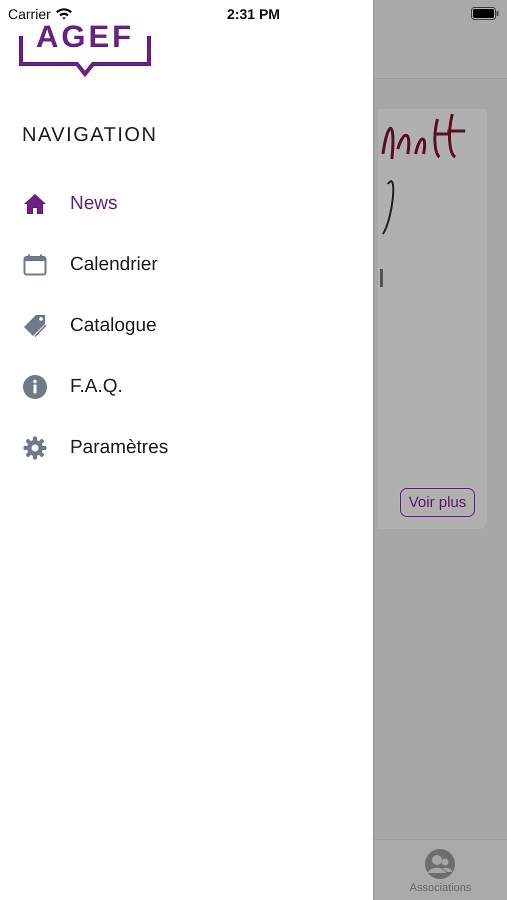 This screenshot has width=507, height=900. I want to click on see-more-button: Voir plus, so click(438, 502).